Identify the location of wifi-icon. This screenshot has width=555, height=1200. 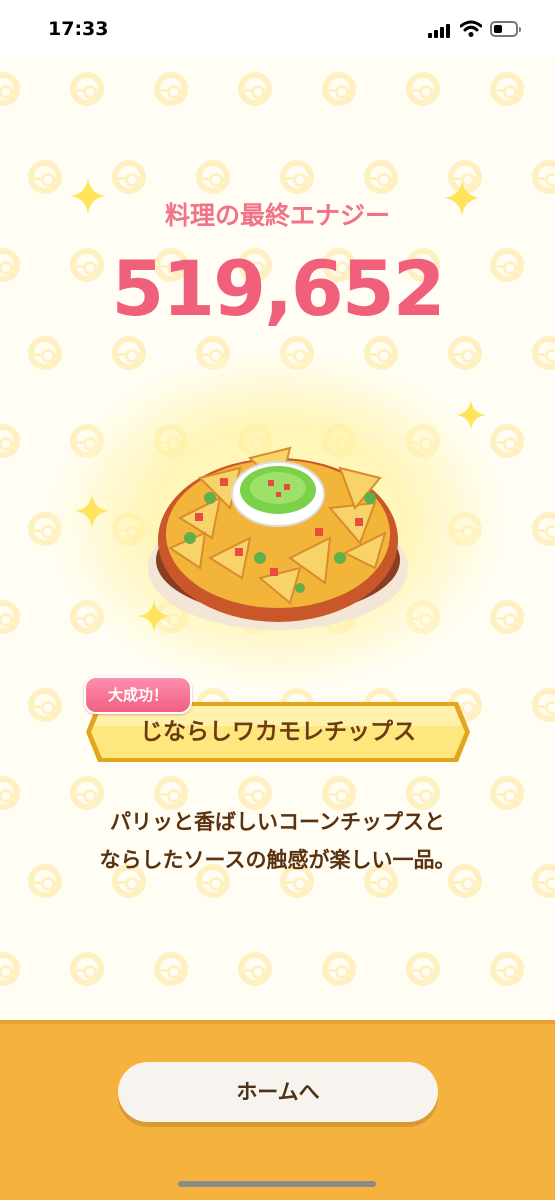
(471, 28).